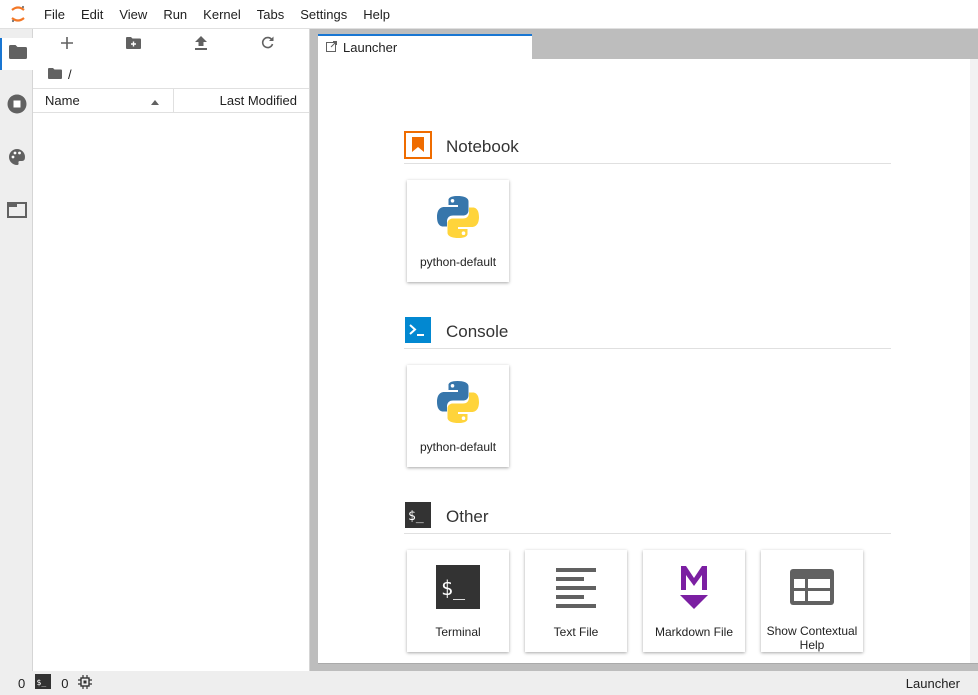 The width and height of the screenshot is (978, 695). Describe the element at coordinates (133, 14) in the screenshot. I see `menu-view: View` at that location.